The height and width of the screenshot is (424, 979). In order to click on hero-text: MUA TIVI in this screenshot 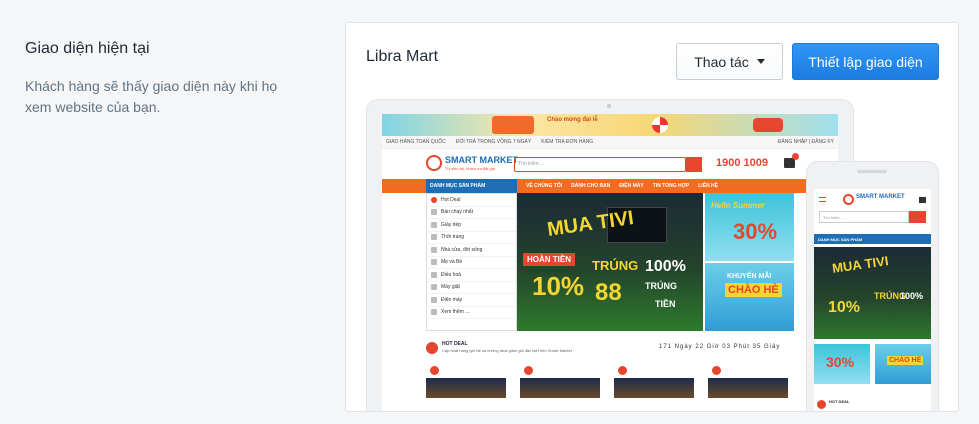, I will do `click(860, 264)`.